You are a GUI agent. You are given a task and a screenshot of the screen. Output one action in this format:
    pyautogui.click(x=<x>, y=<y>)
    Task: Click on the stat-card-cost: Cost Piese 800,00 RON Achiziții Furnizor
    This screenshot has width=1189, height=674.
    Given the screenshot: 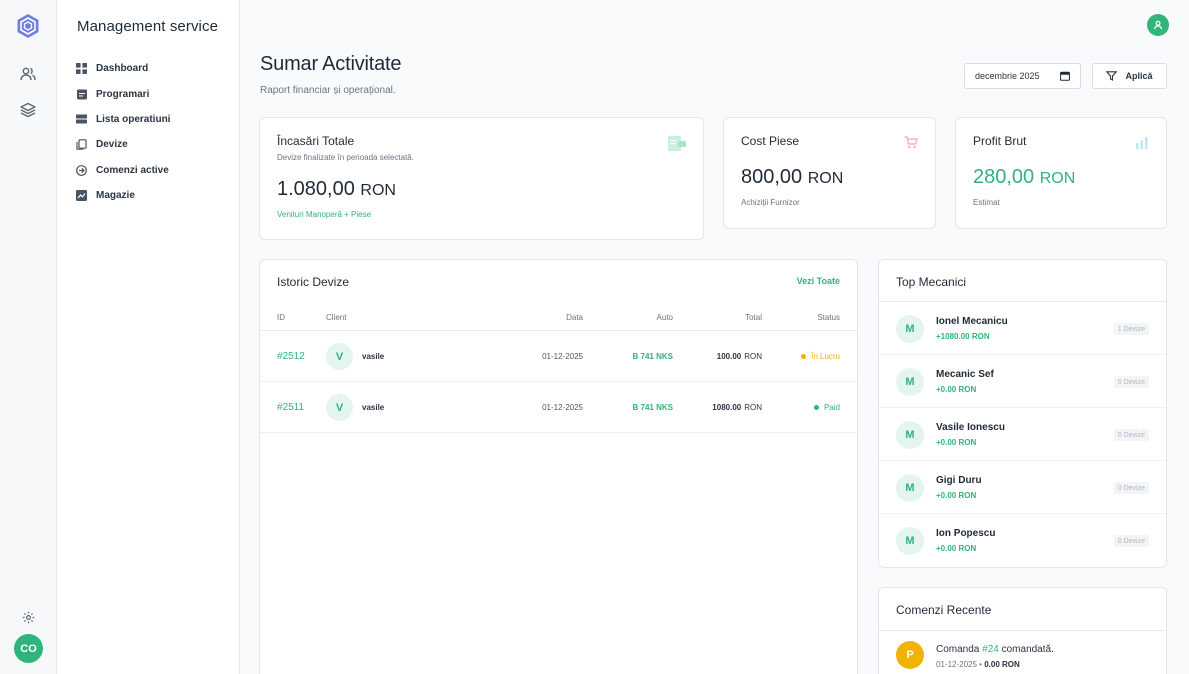 What is the action you would take?
    pyautogui.click(x=829, y=173)
    